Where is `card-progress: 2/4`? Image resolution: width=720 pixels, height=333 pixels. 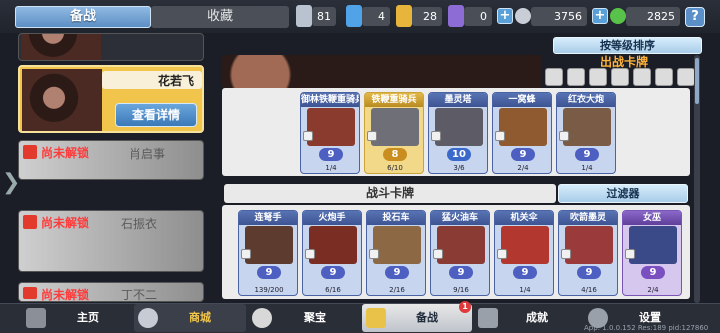 card-progress: 2/4 is located at coordinates (523, 168).